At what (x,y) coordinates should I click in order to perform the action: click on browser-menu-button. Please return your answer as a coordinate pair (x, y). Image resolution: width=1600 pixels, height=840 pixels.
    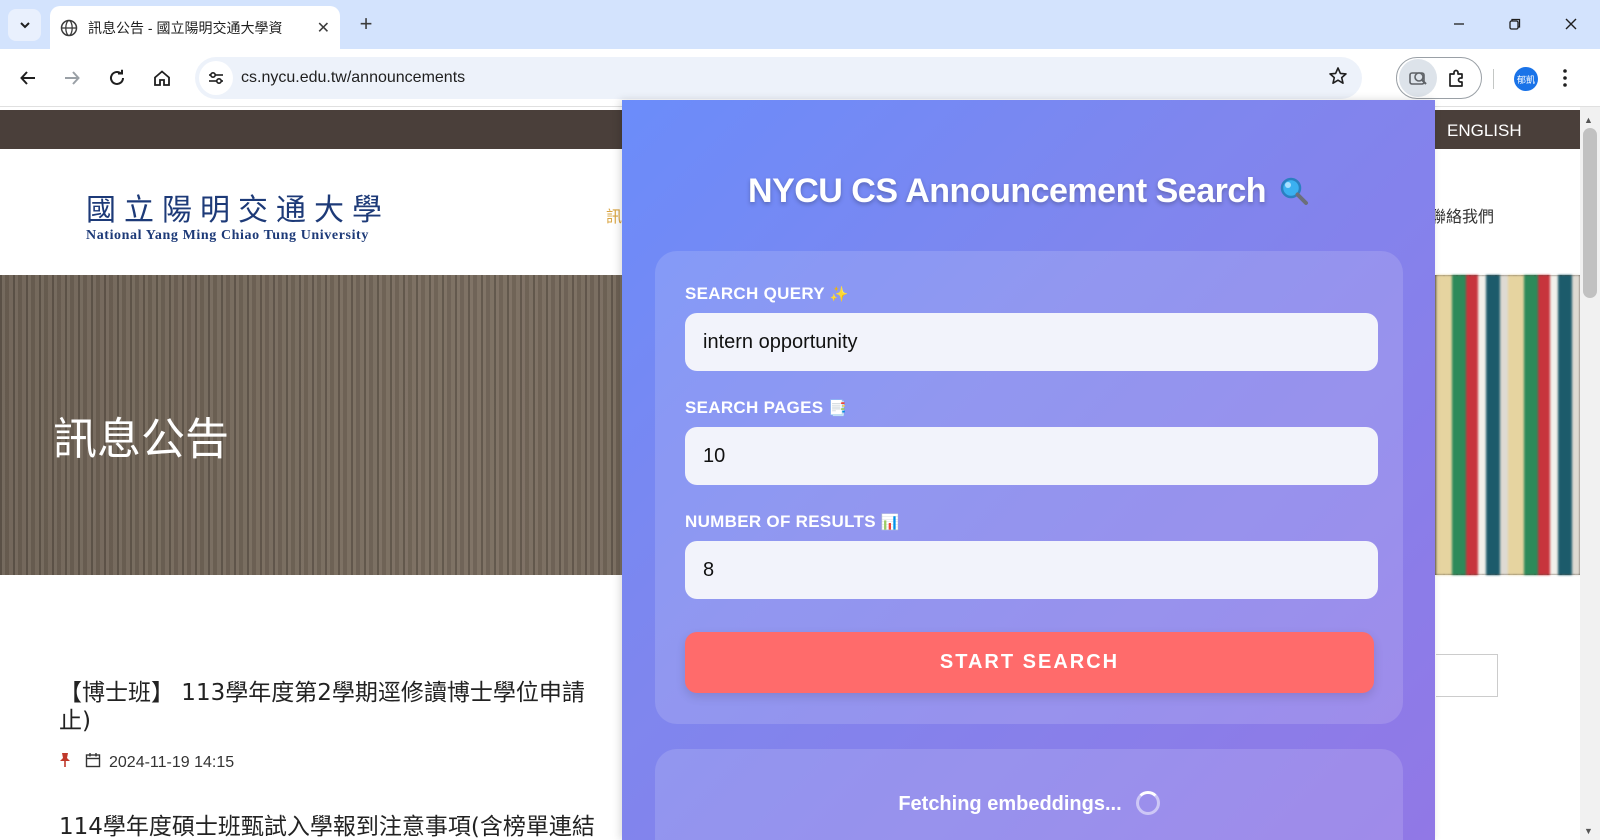
    Looking at the image, I should click on (1565, 78).